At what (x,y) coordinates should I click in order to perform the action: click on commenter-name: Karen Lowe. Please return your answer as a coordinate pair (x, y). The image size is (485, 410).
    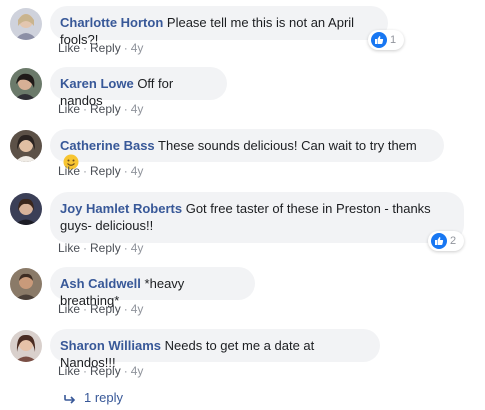
    Looking at the image, I should click on (97, 83).